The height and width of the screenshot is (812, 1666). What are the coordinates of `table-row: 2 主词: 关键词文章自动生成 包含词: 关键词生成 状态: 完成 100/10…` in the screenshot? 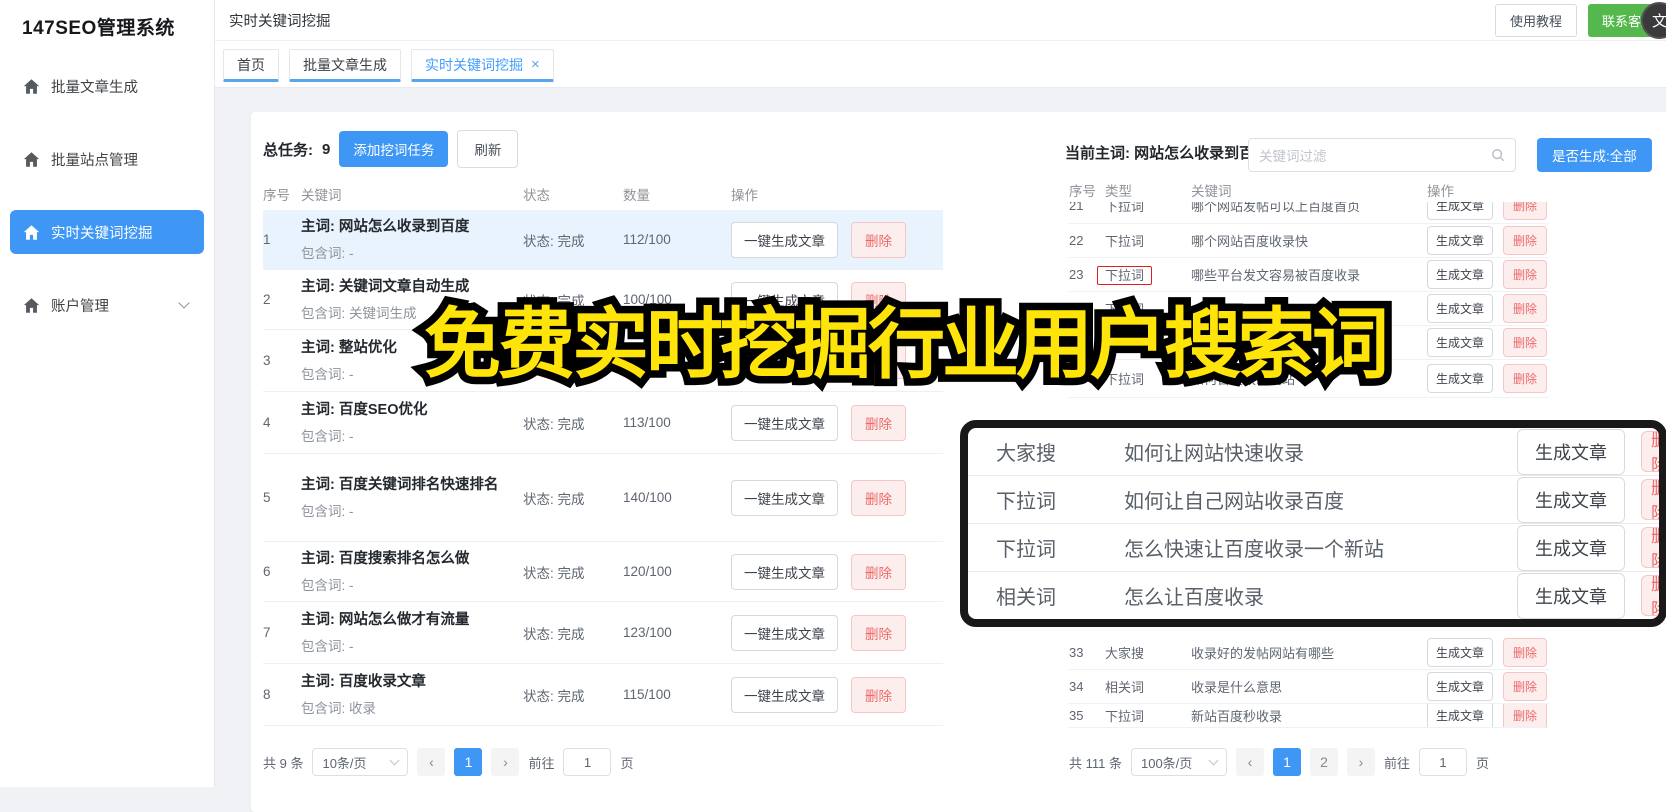 It's located at (603, 300).